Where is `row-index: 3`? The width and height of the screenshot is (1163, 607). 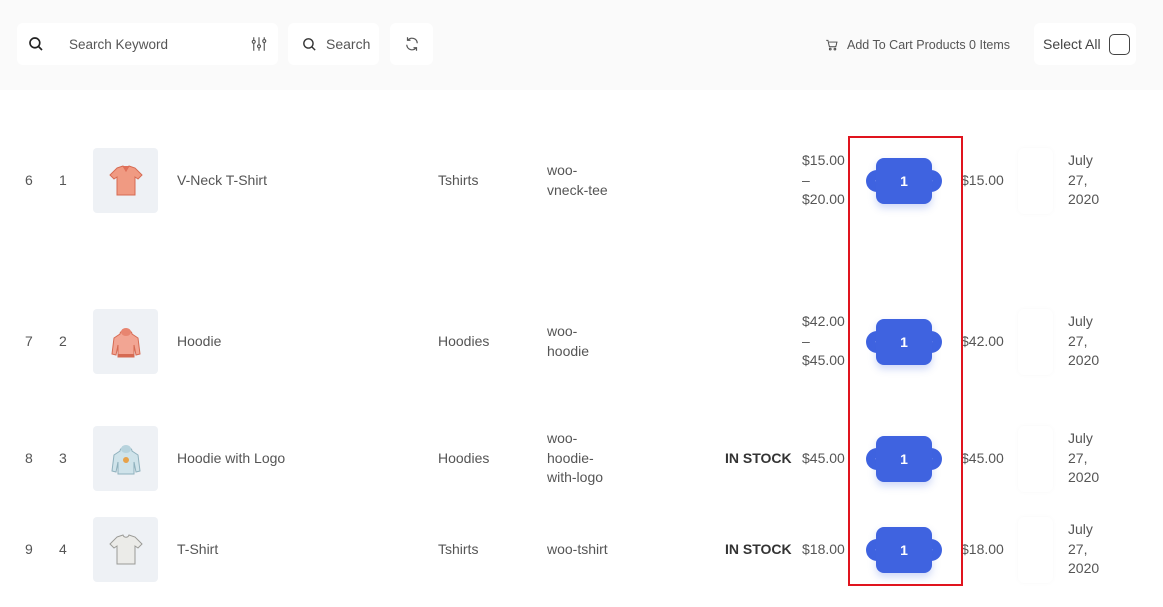
row-index: 3 is located at coordinates (63, 458).